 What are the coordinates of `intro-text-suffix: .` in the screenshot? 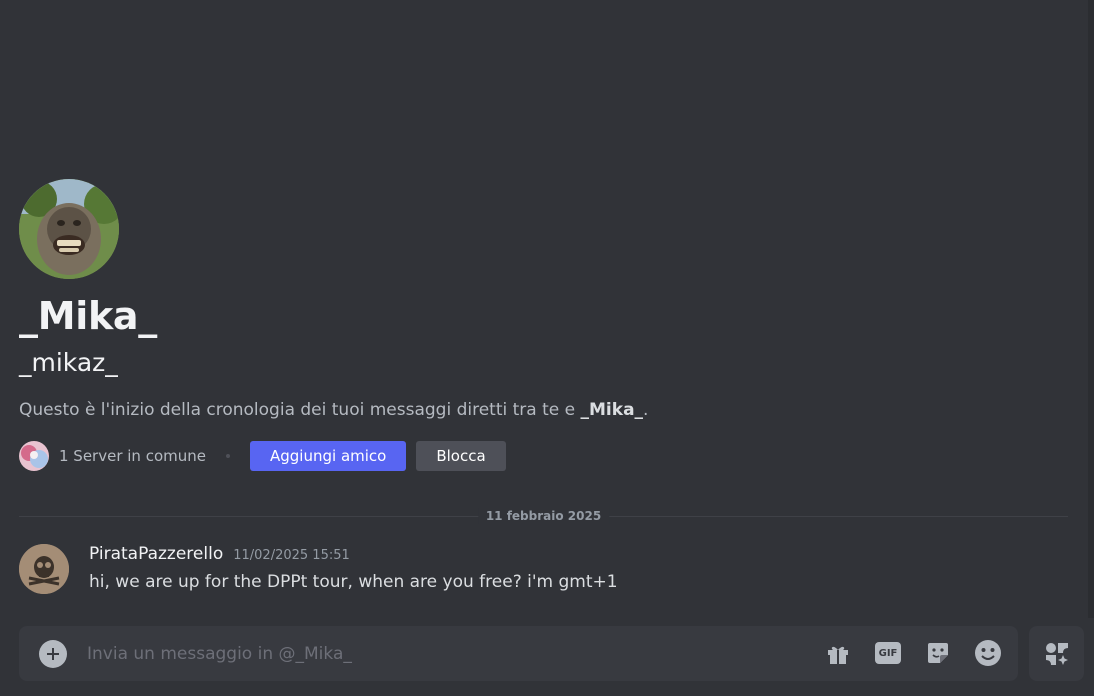 It's located at (646, 410).